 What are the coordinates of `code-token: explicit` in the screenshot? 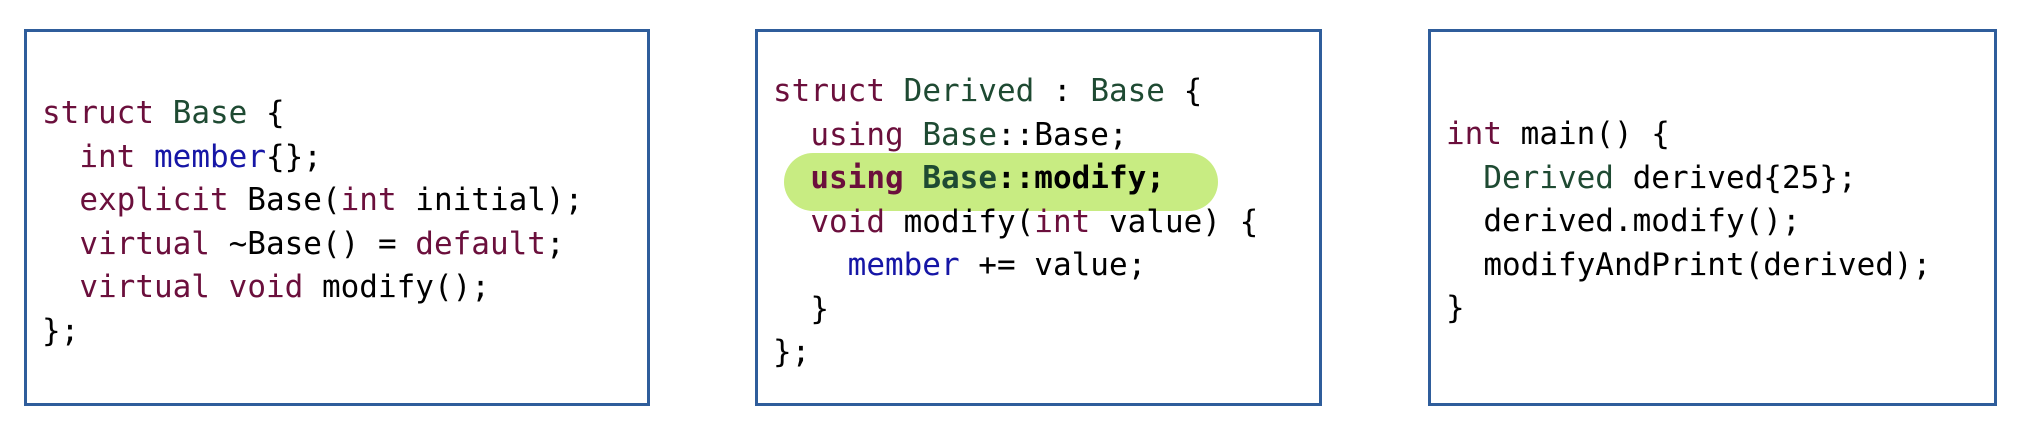 It's located at (154, 200).